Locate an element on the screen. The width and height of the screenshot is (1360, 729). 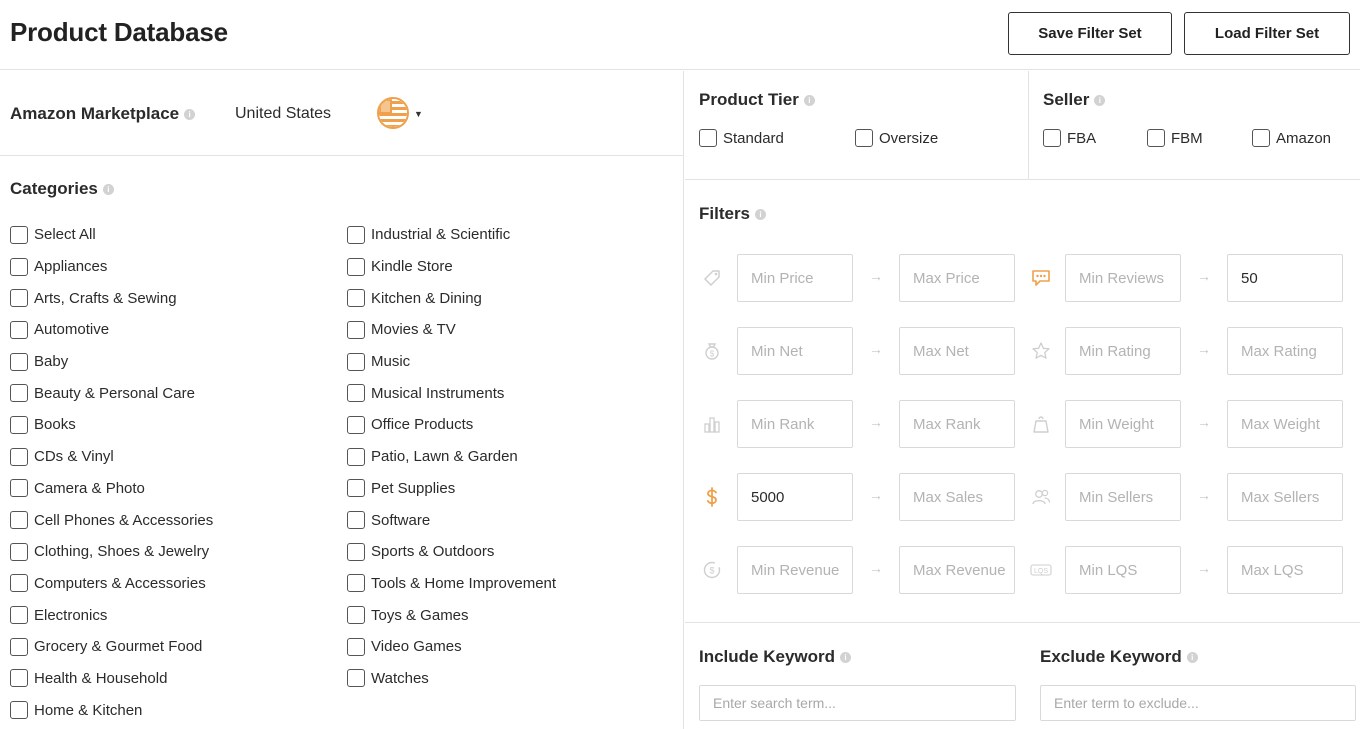
category-home-and-kitchen: Home & Kitchen is located at coordinates (111, 710).